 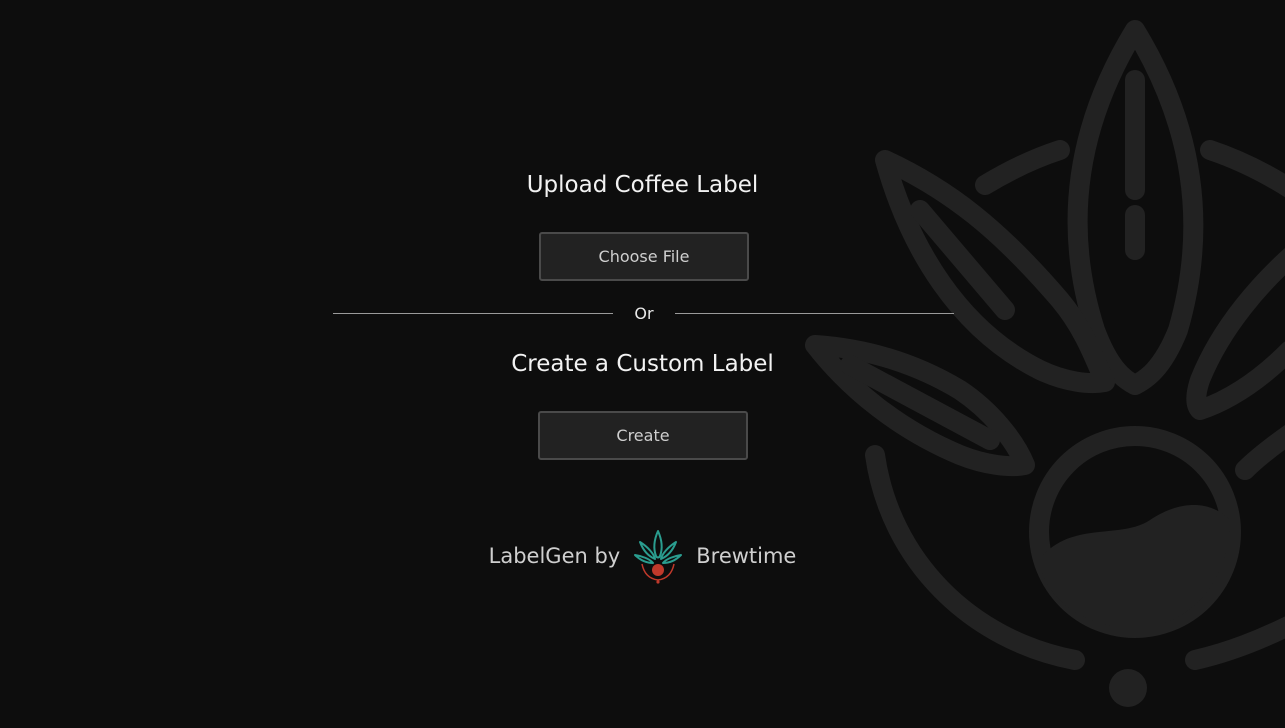 I want to click on footer-prefix-text: LabelGen by, so click(x=554, y=556).